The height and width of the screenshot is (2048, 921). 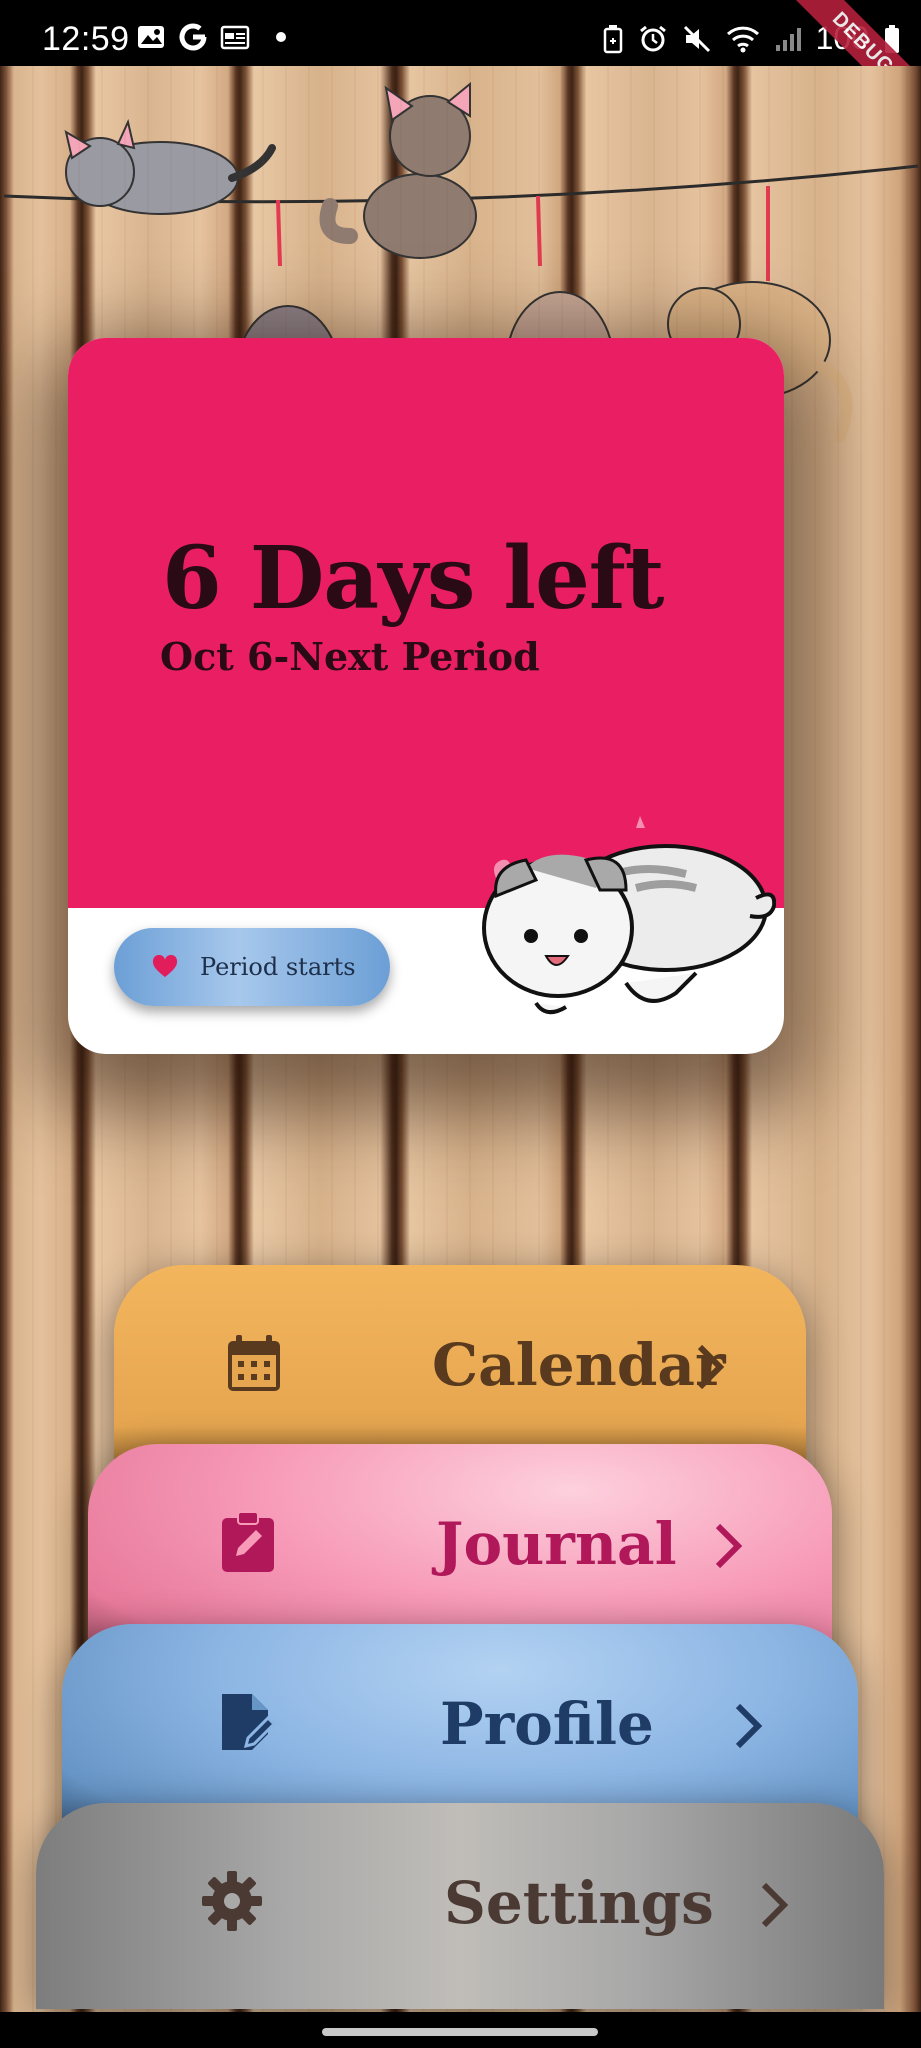 What do you see at coordinates (547, 1724) in the screenshot?
I see `profile-label: Profile` at bounding box center [547, 1724].